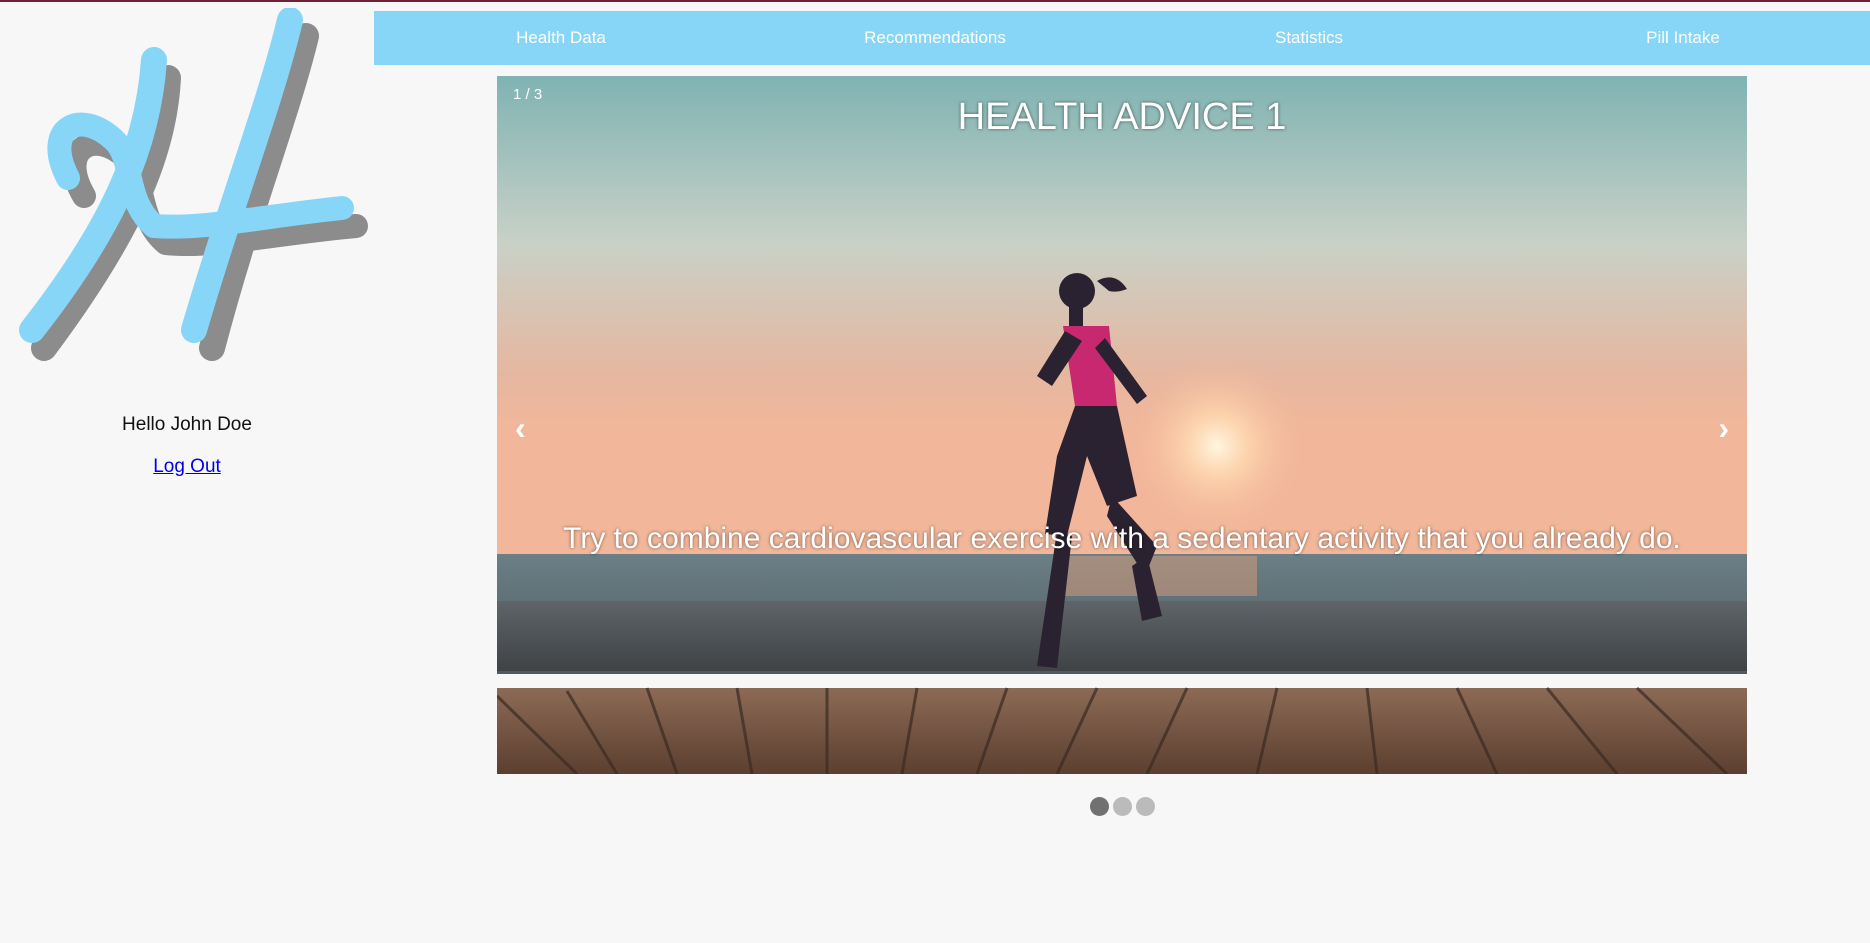 Image resolution: width=1870 pixels, height=943 pixels. I want to click on brand-logo, so click(194, 186).